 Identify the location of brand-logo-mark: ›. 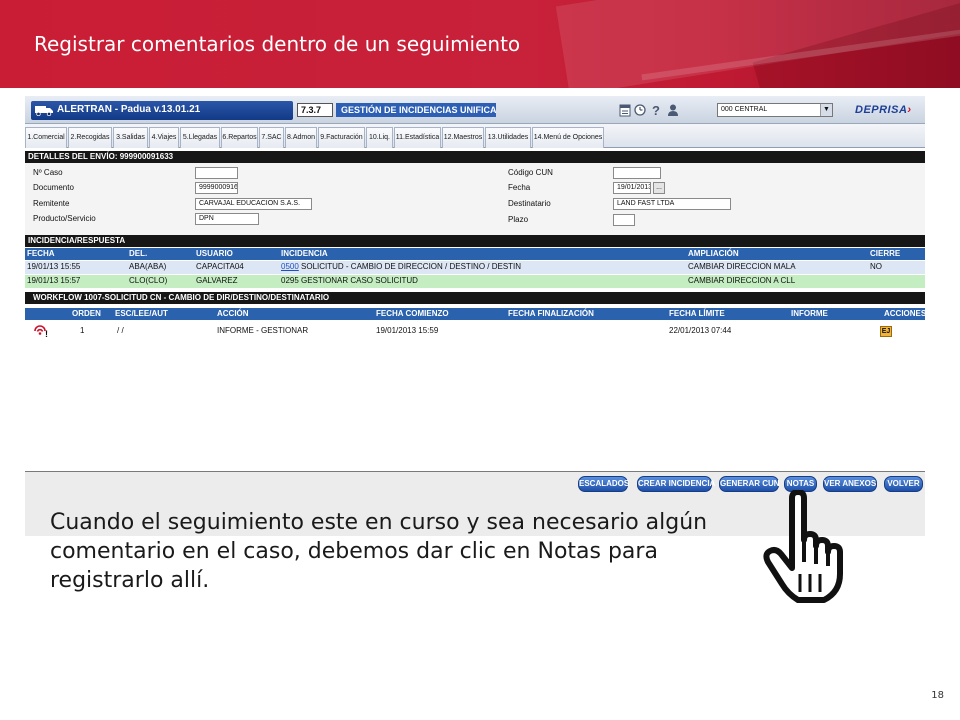
(909, 110).